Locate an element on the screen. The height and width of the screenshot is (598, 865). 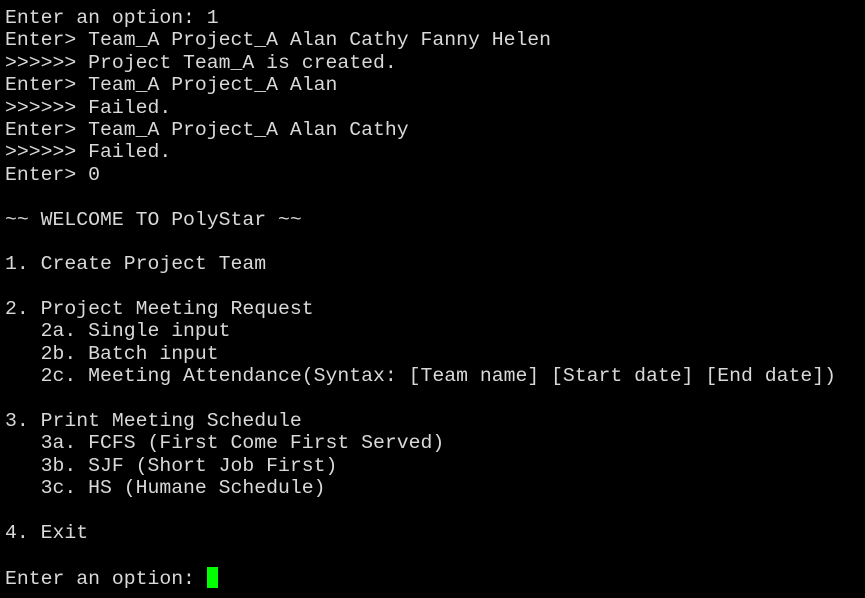
terminal-line: Enter> Team_A Project_A Alan Cathy is located at coordinates (207, 129).